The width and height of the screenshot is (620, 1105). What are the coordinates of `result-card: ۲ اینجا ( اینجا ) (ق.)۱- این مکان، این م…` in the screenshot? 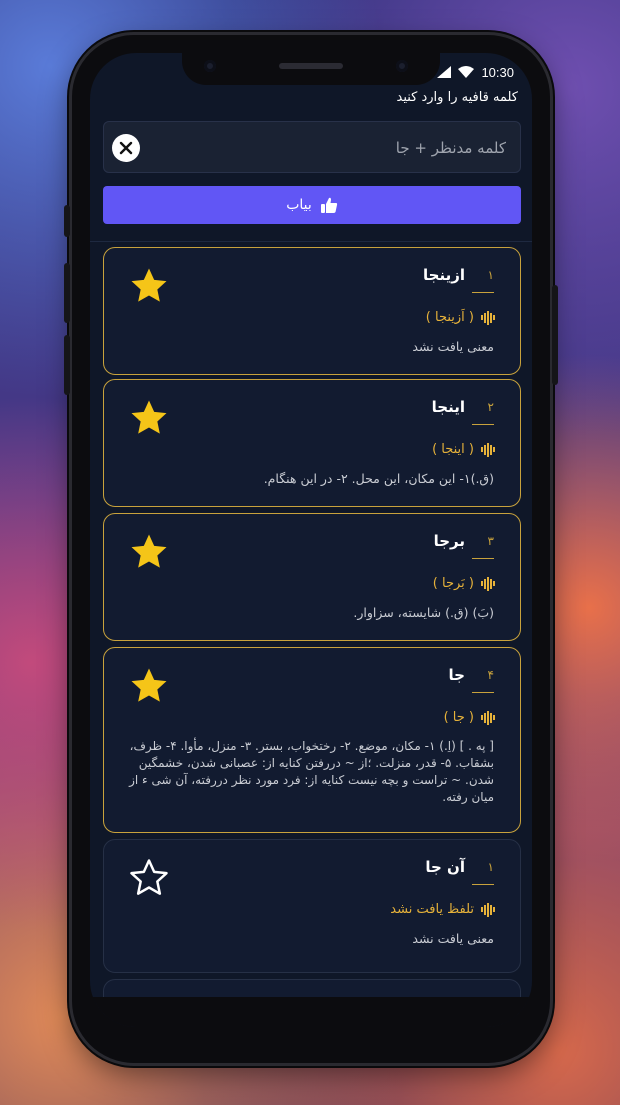 It's located at (312, 443).